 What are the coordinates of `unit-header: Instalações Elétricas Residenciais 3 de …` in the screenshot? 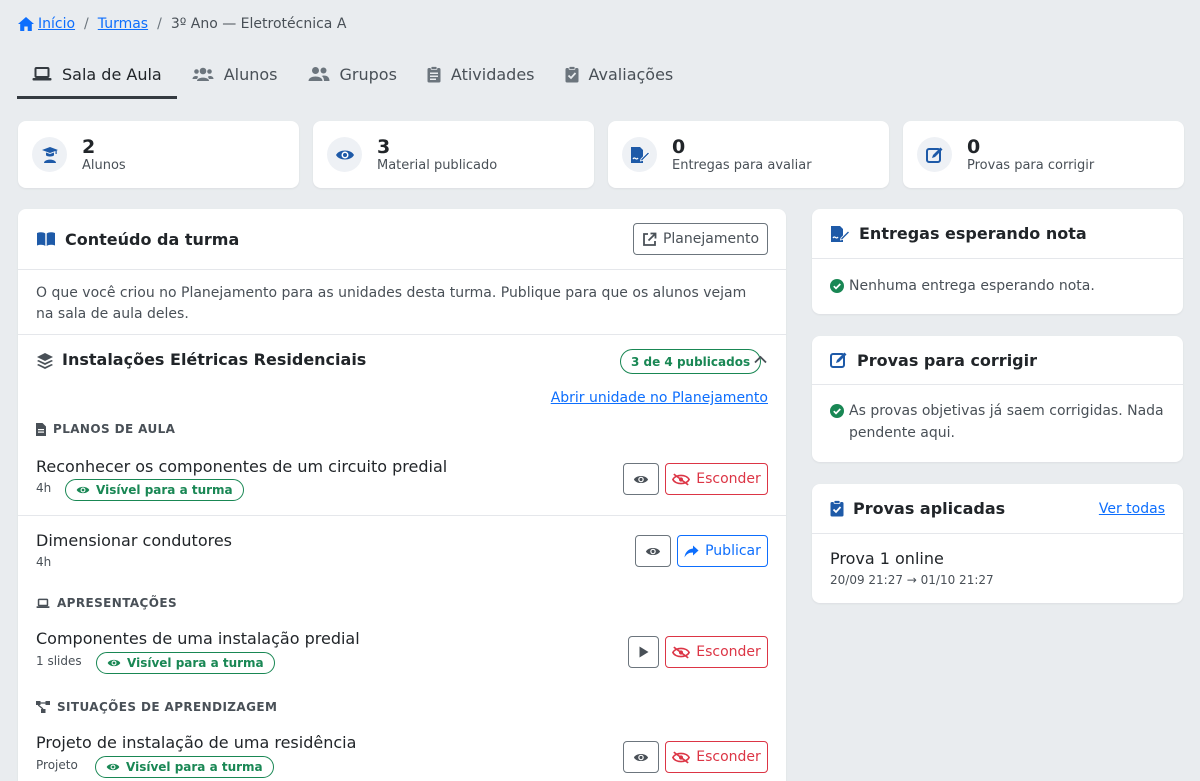 It's located at (402, 360).